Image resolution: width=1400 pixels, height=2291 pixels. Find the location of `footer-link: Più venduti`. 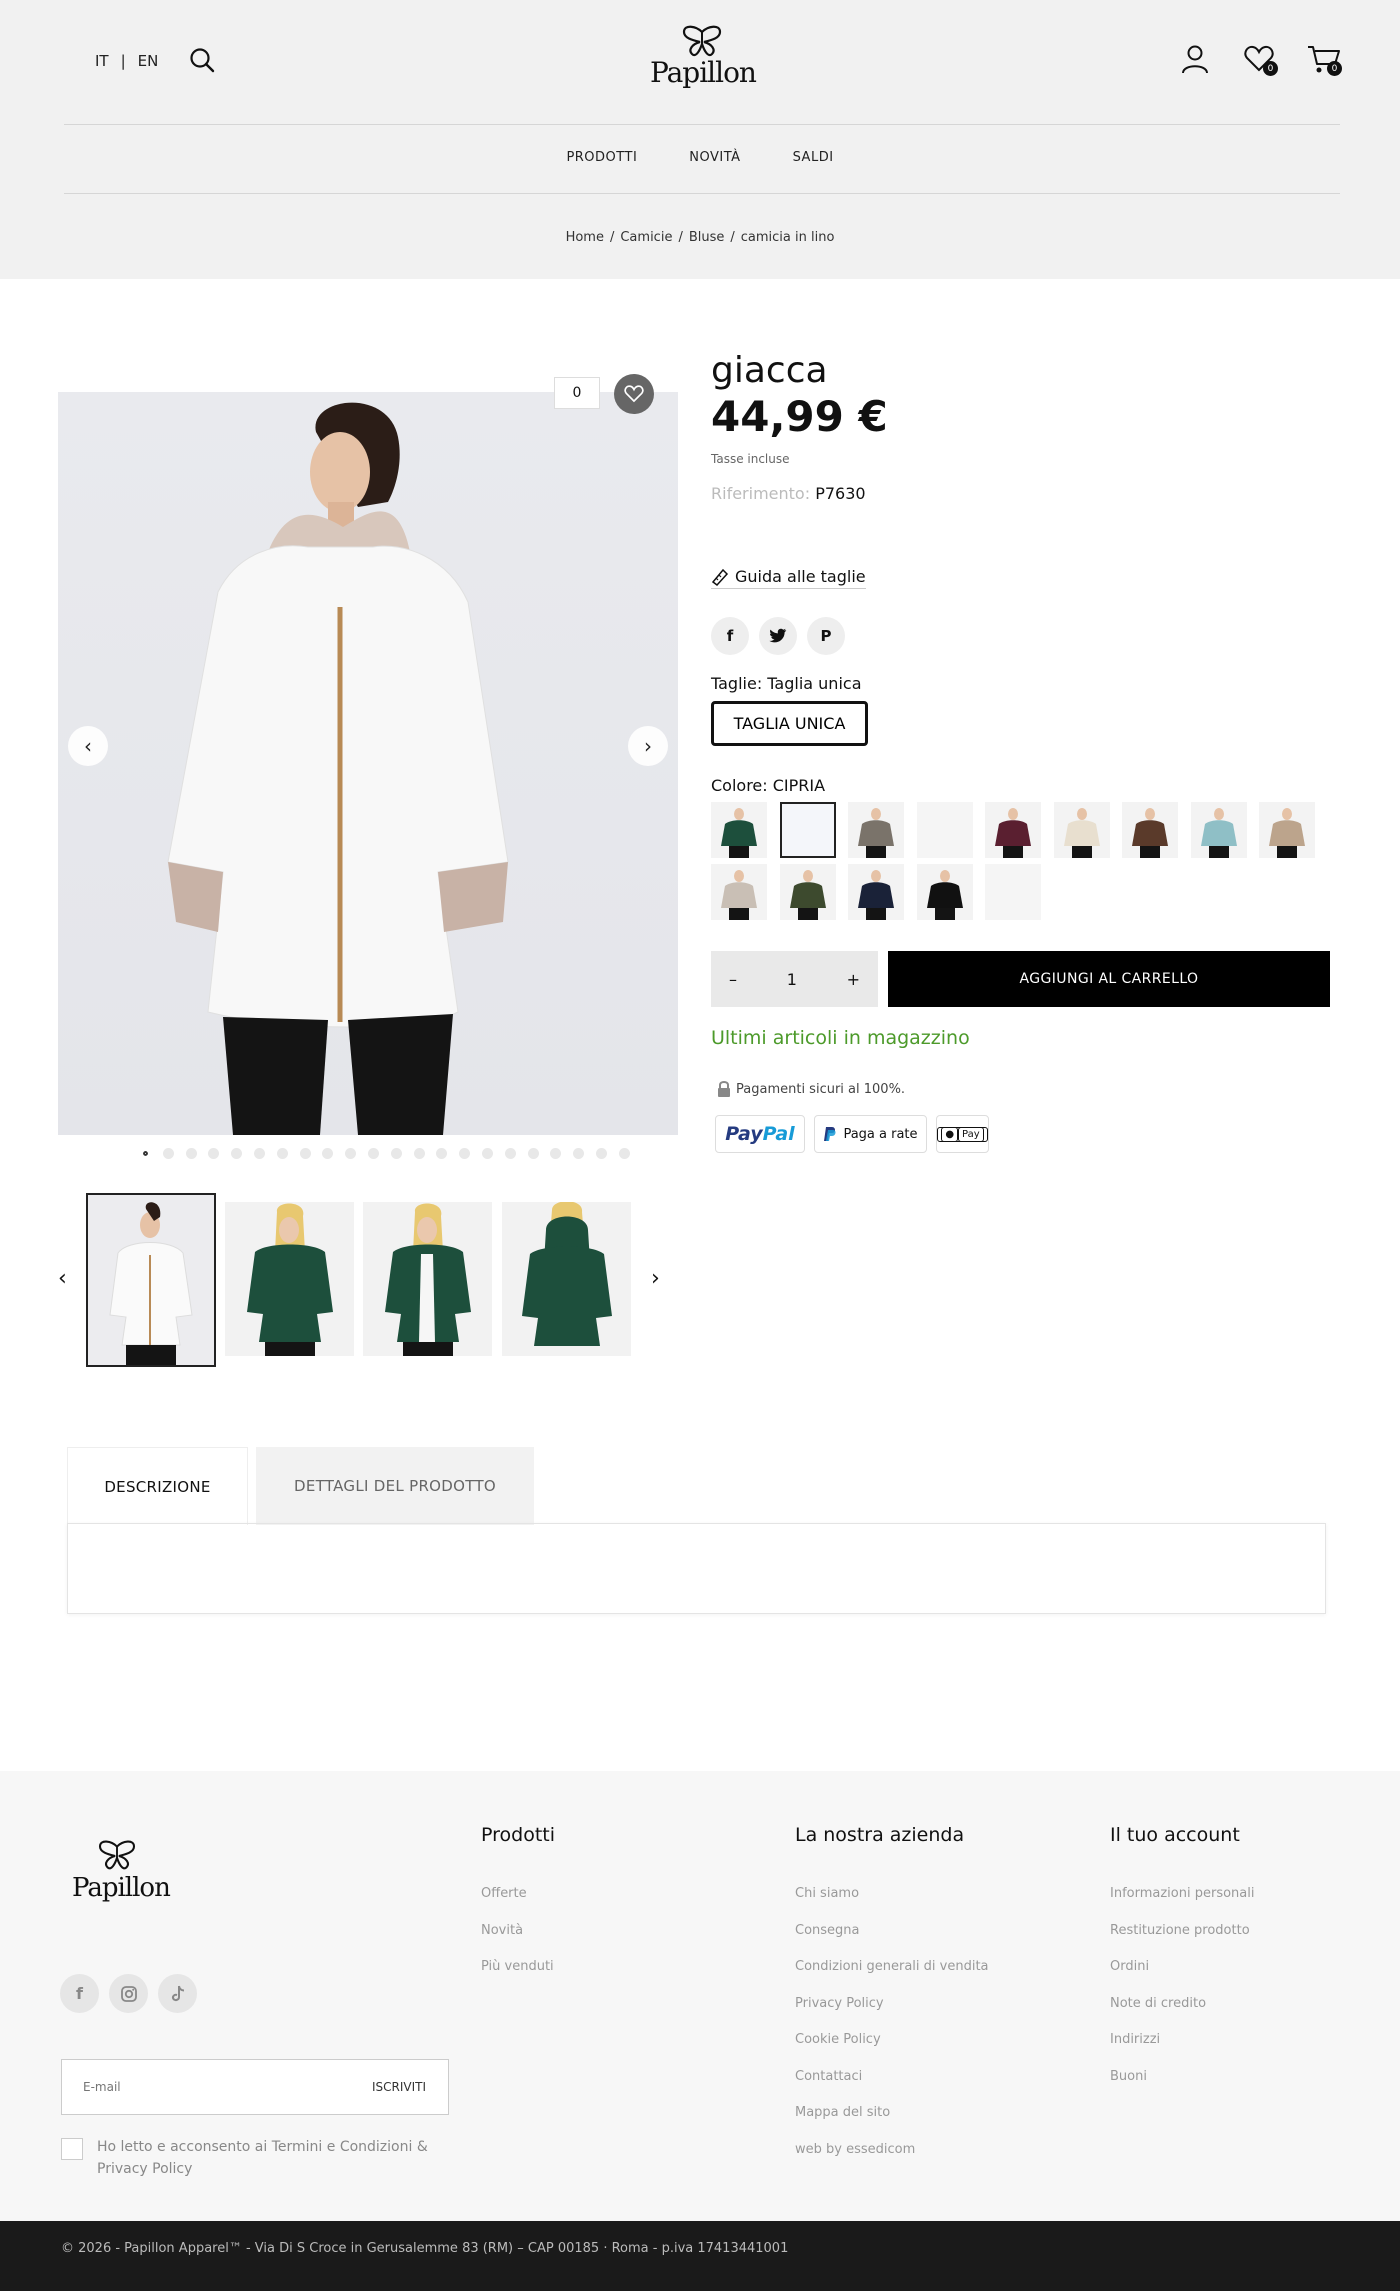

footer-link: Più venduti is located at coordinates (518, 1977).